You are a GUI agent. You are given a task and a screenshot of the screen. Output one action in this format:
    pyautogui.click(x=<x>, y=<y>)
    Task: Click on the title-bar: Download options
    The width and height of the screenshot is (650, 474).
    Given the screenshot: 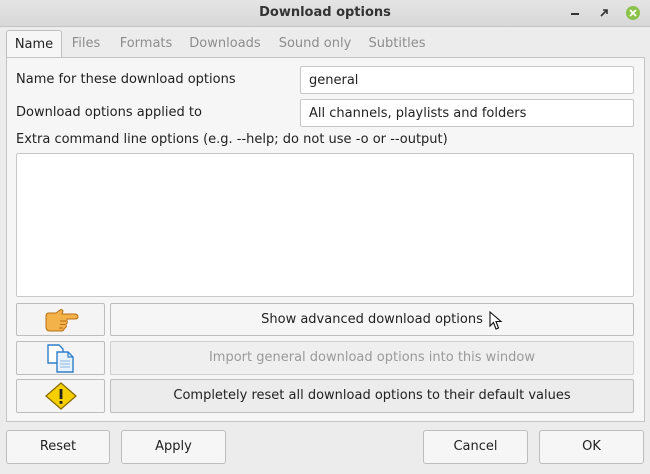 What is the action you would take?
    pyautogui.click(x=325, y=13)
    